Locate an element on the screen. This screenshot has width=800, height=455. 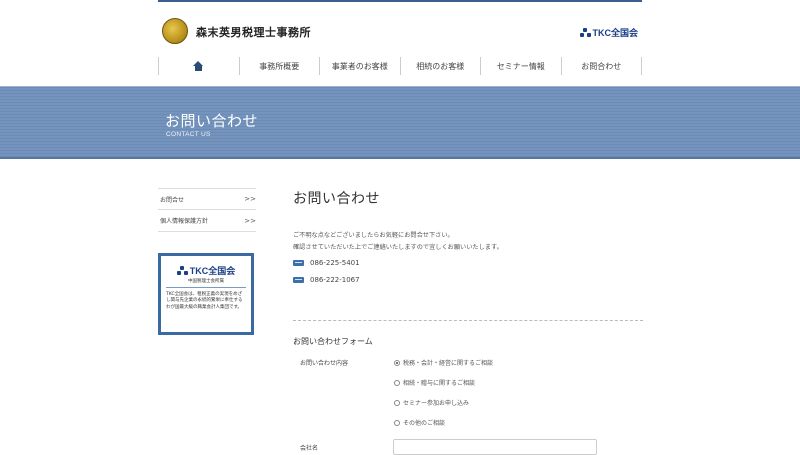
tkc-header-logo-text: TKC全国会 is located at coordinates (615, 33).